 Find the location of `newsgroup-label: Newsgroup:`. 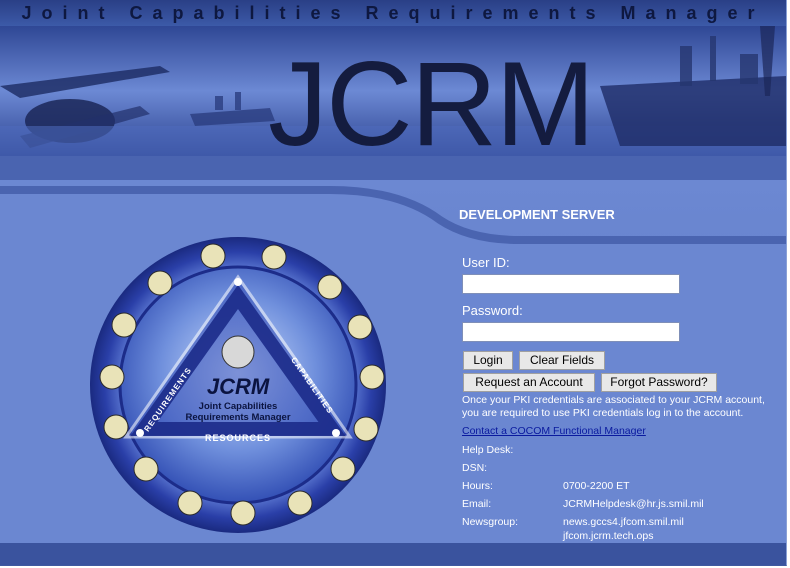

newsgroup-label: Newsgroup: is located at coordinates (490, 522).